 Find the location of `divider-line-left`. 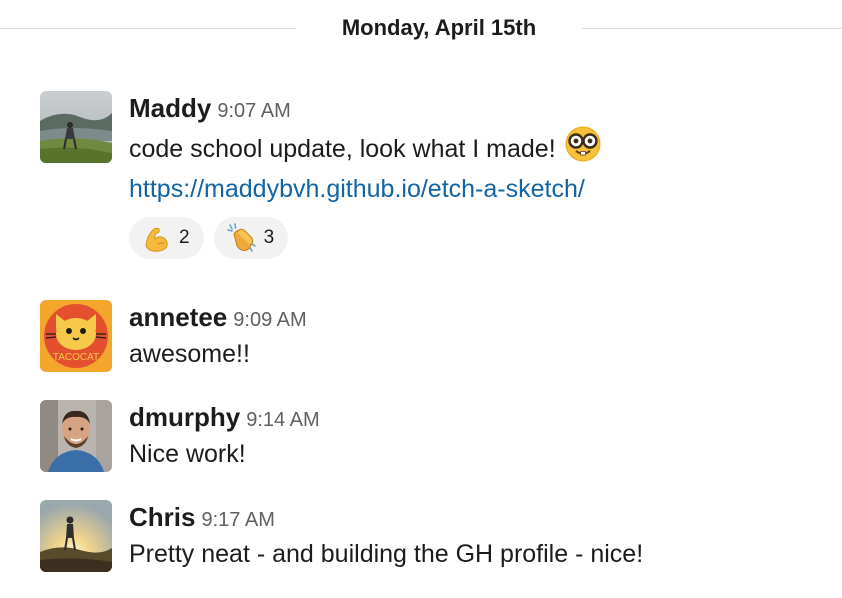

divider-line-left is located at coordinates (148, 28).